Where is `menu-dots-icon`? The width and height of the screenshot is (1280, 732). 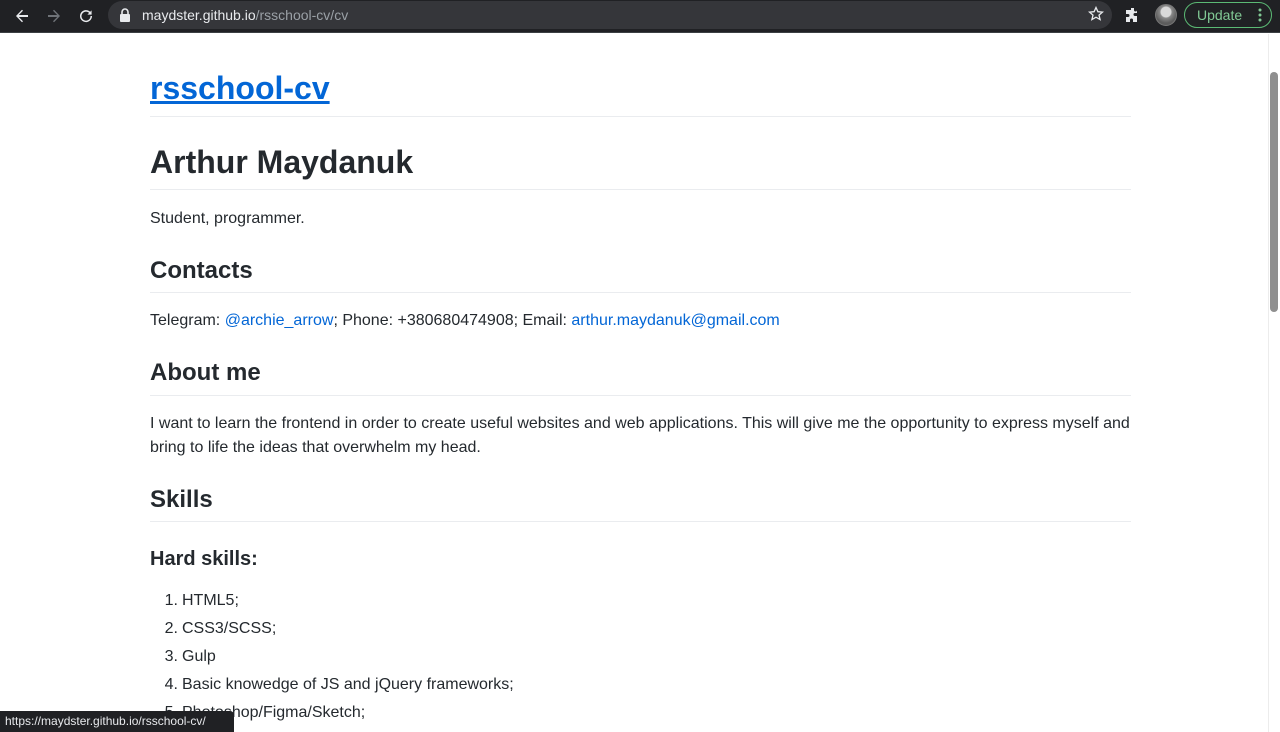 menu-dots-icon is located at coordinates (1260, 15).